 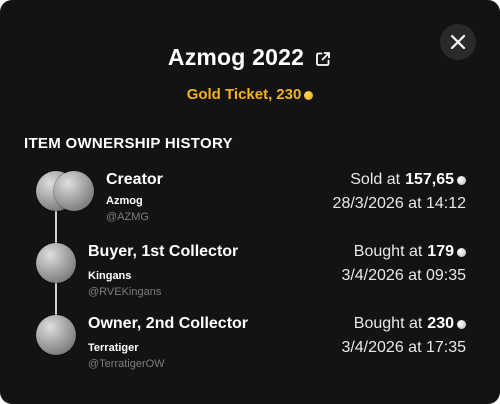 I want to click on entry-role: Creator, so click(x=134, y=179).